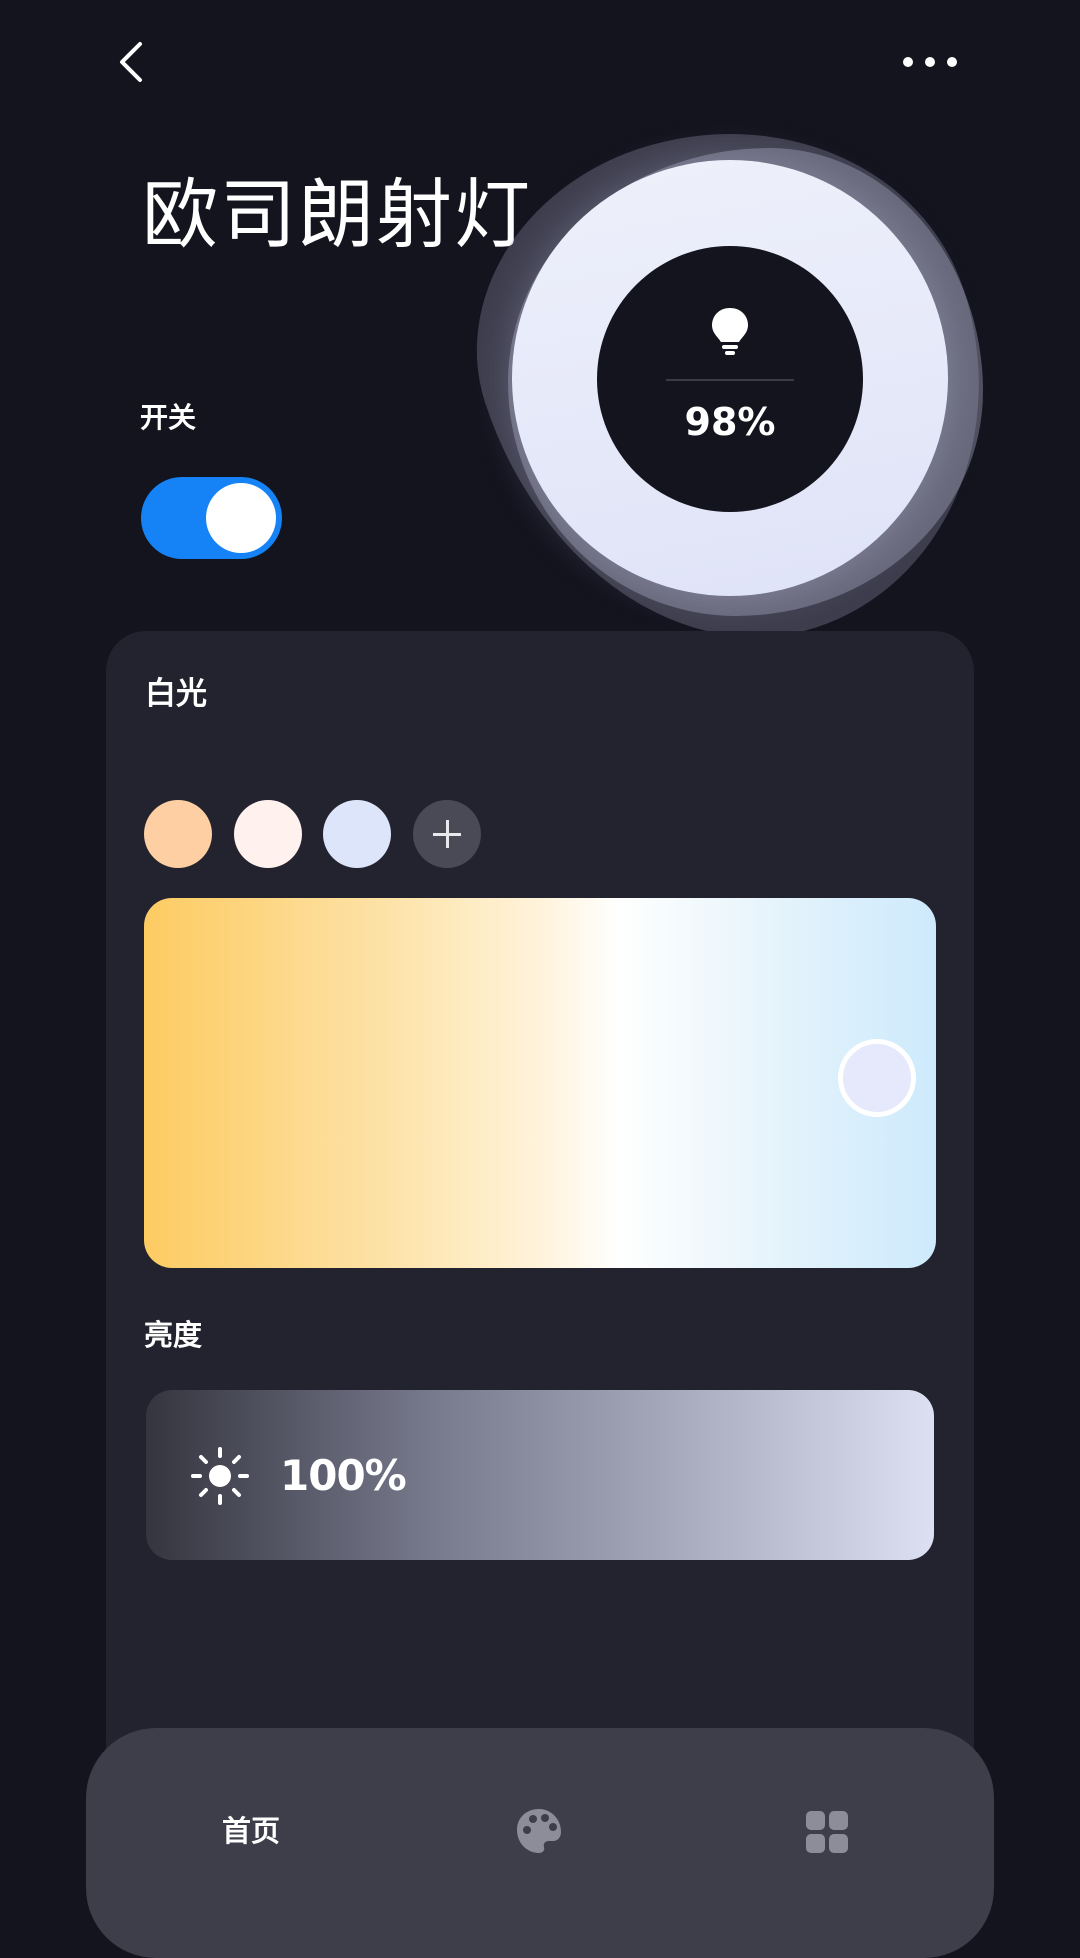  I want to click on back-button, so click(132, 62).